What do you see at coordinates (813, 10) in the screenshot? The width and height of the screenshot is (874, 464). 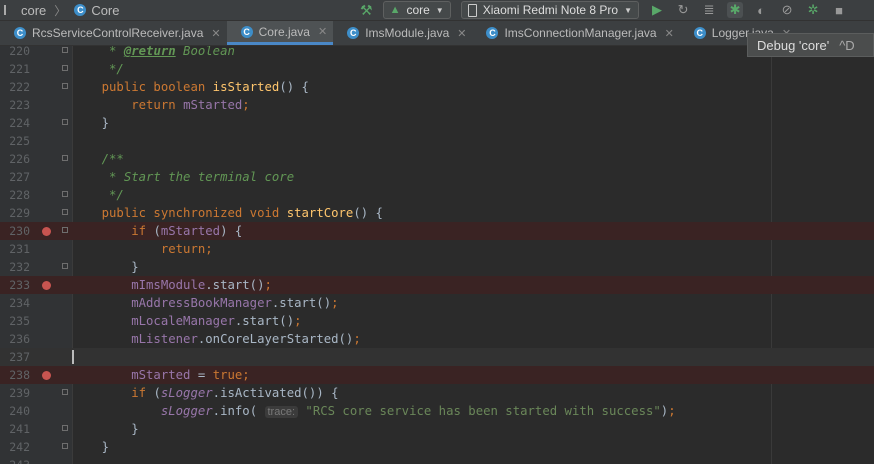 I see `attach-process-icon: ✲` at bounding box center [813, 10].